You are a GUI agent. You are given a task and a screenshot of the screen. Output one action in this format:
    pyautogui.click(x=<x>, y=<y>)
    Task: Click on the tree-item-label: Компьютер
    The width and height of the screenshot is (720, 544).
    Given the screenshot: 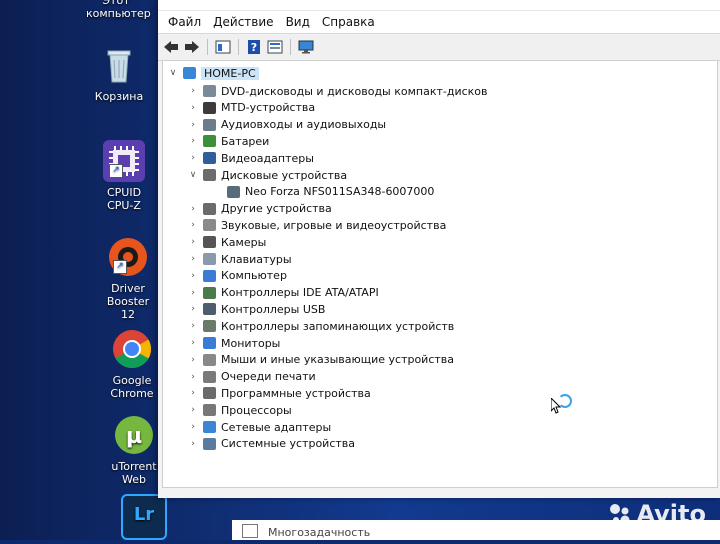 What is the action you would take?
    pyautogui.click(x=254, y=276)
    